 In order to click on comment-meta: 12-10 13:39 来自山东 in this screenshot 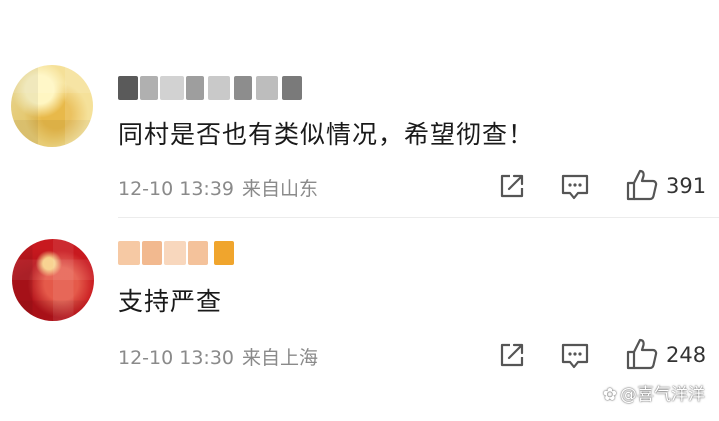, I will do `click(218, 187)`.